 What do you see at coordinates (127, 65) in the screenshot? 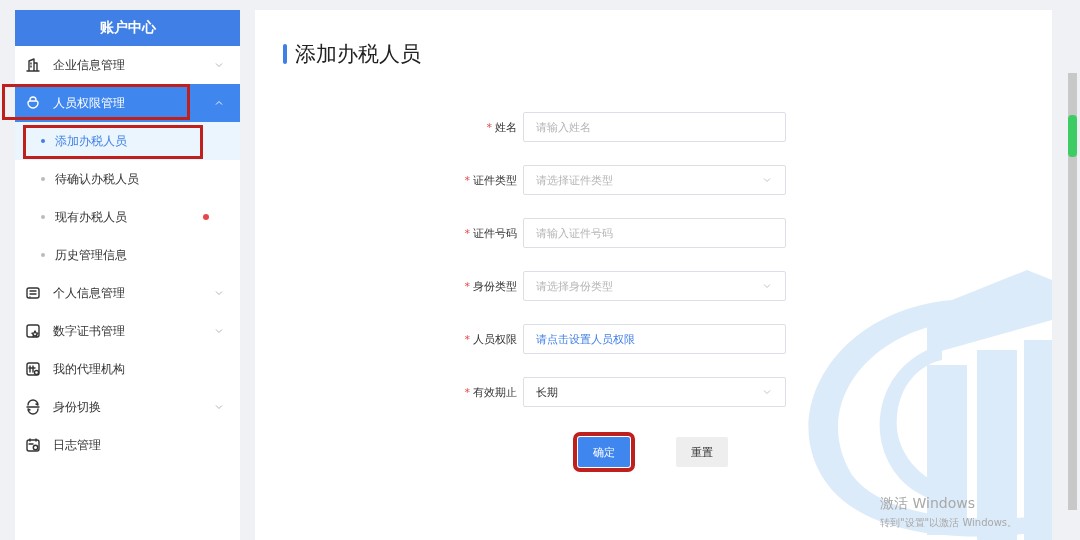
I see `menu-item: 企业信息管理` at bounding box center [127, 65].